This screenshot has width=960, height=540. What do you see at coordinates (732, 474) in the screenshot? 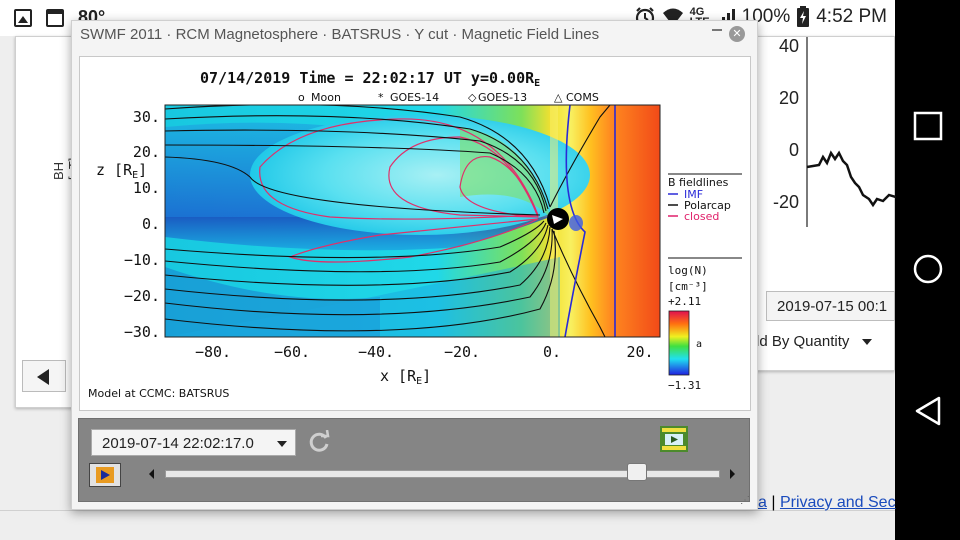
I see `step-forward-icon` at bounding box center [732, 474].